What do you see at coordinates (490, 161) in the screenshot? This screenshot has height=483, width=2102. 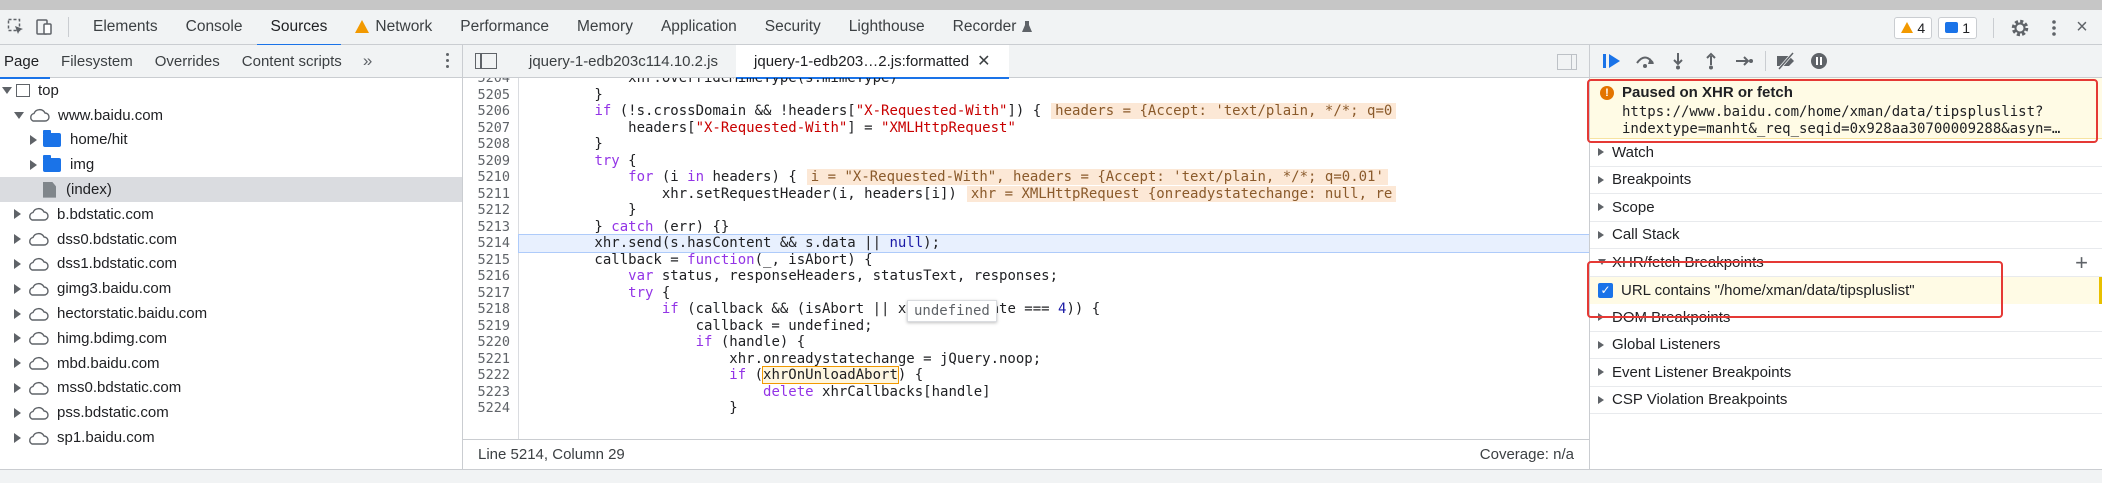 I see `line-number: 5209` at bounding box center [490, 161].